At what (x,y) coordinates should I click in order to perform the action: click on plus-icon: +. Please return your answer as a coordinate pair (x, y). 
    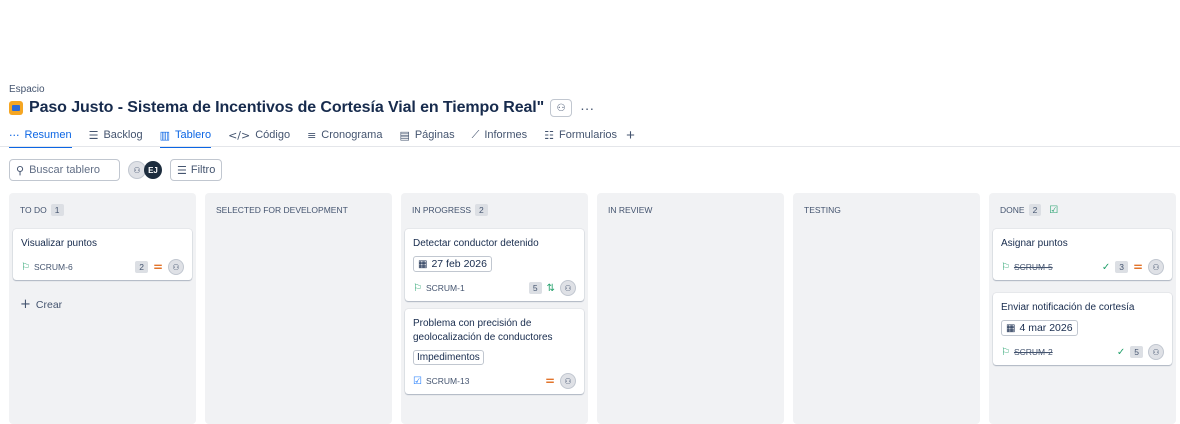
    Looking at the image, I should click on (25, 304).